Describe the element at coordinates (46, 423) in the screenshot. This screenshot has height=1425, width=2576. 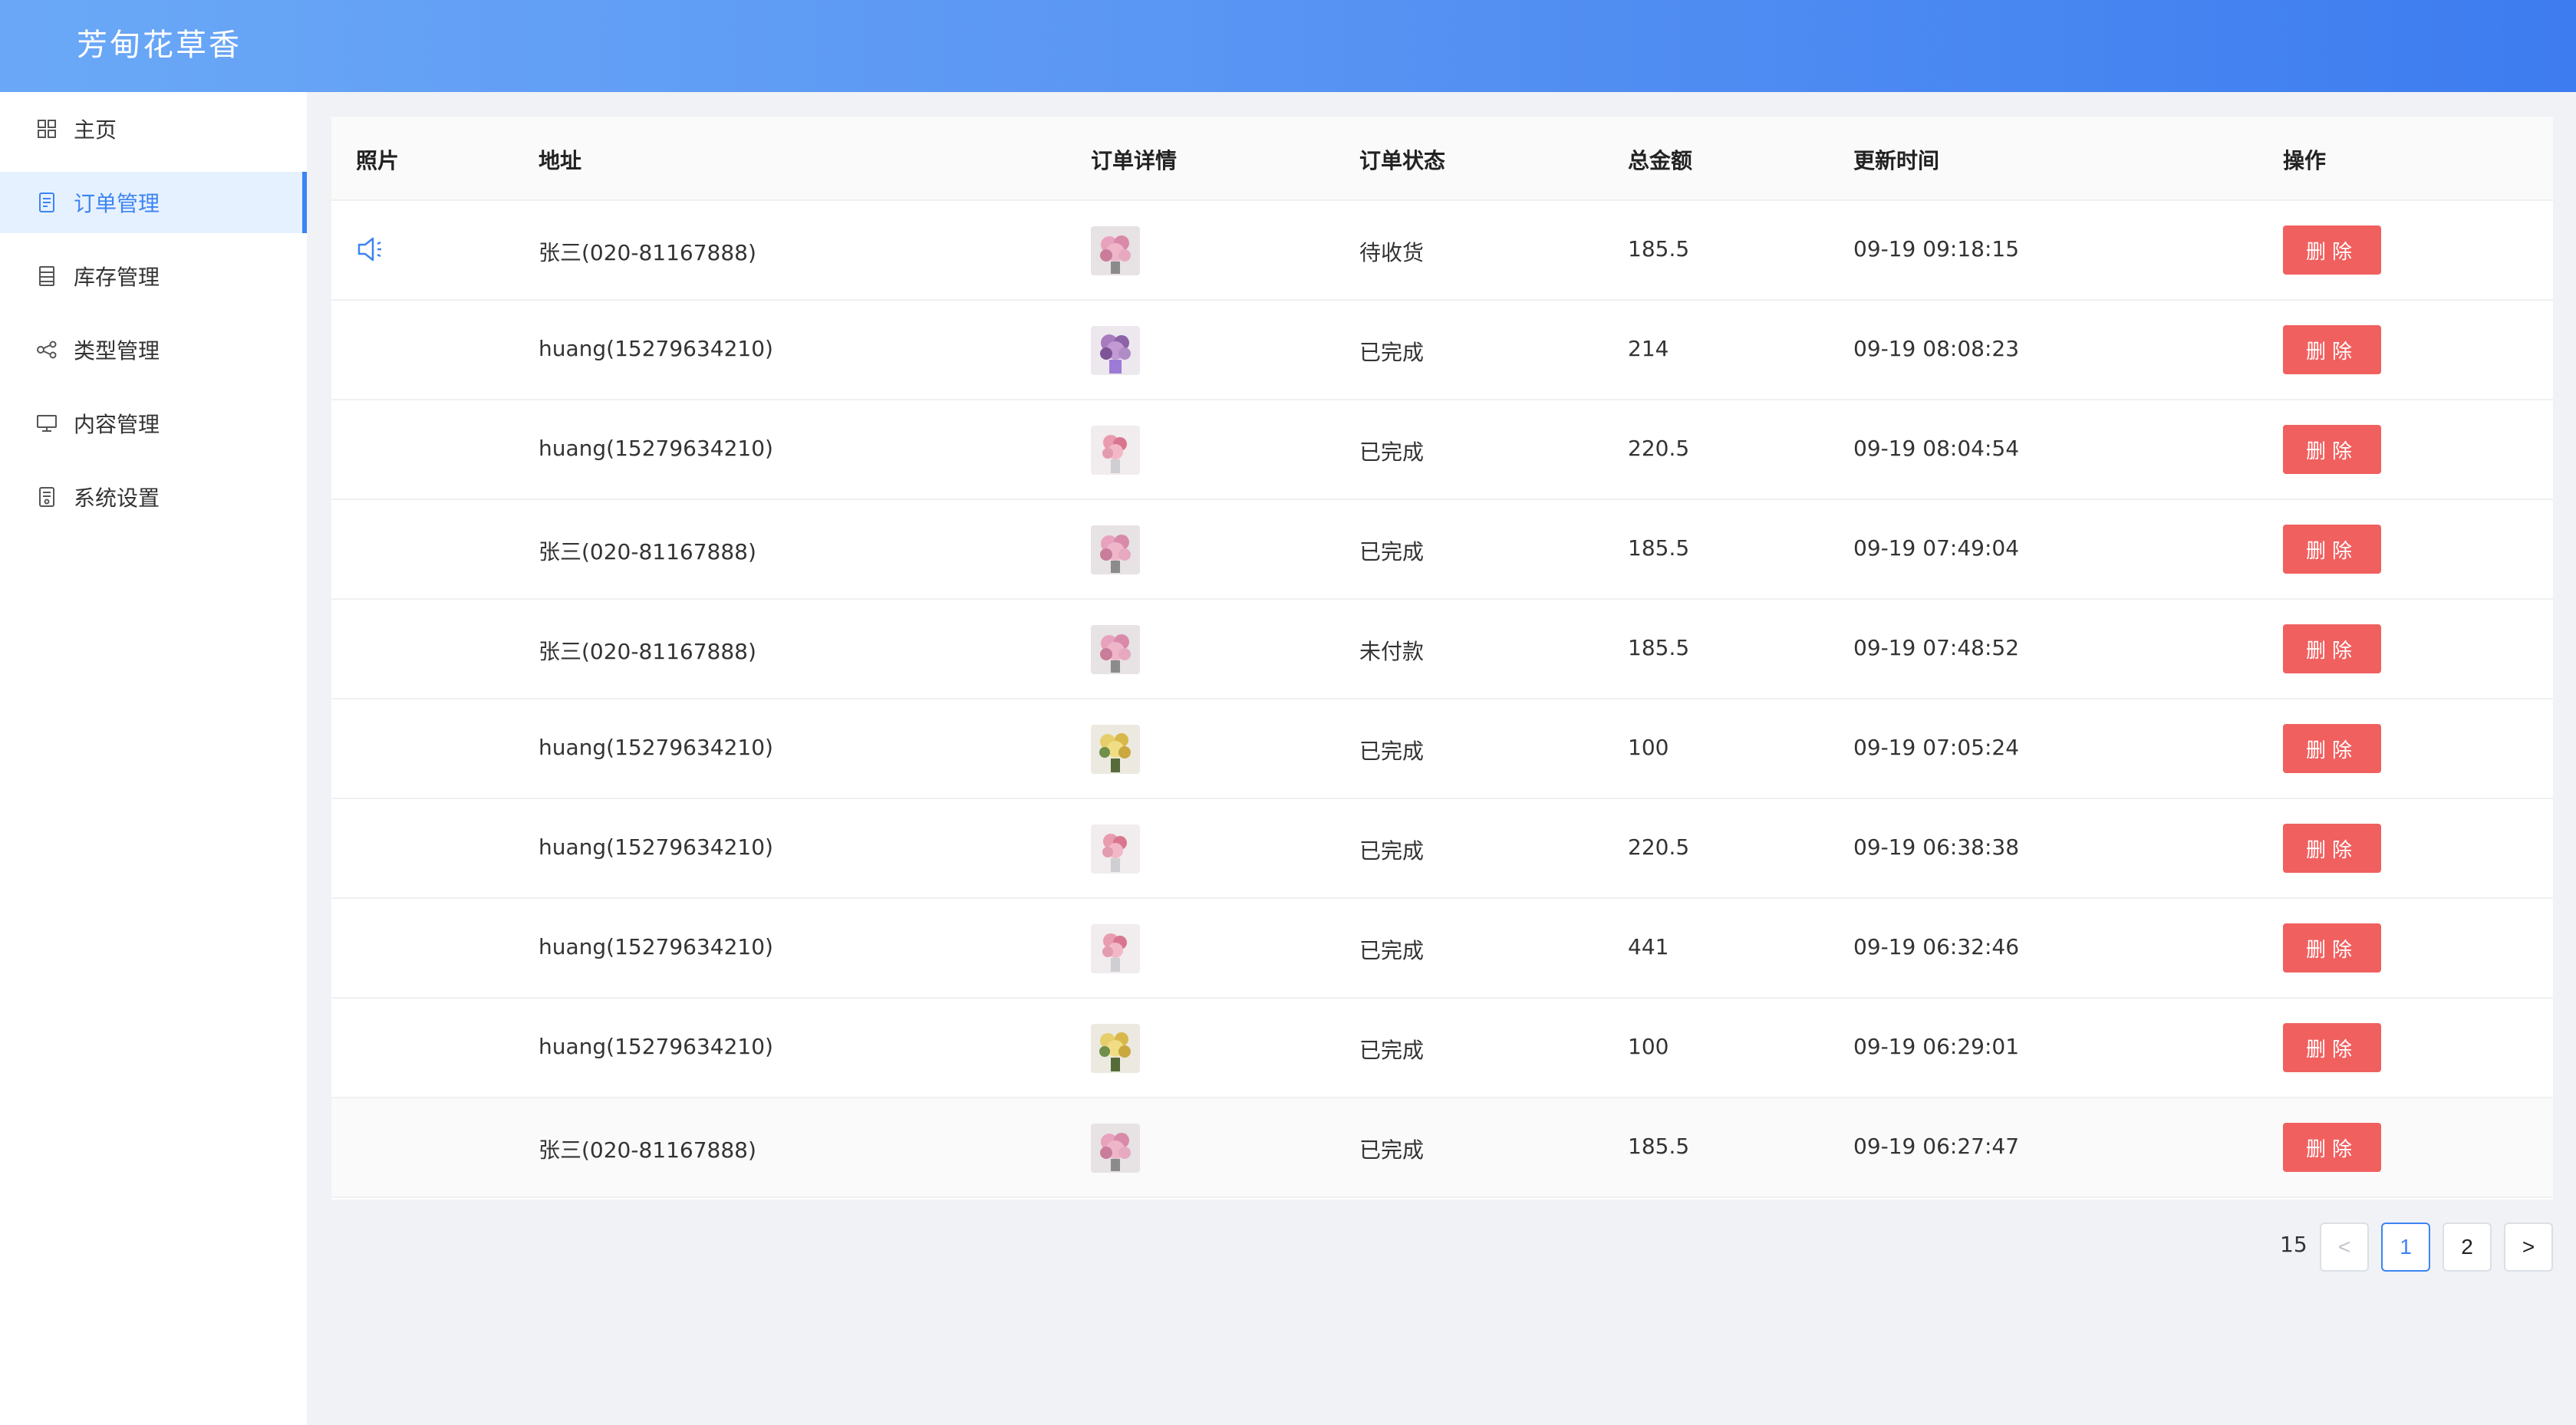
I see `monitor-icon` at that location.